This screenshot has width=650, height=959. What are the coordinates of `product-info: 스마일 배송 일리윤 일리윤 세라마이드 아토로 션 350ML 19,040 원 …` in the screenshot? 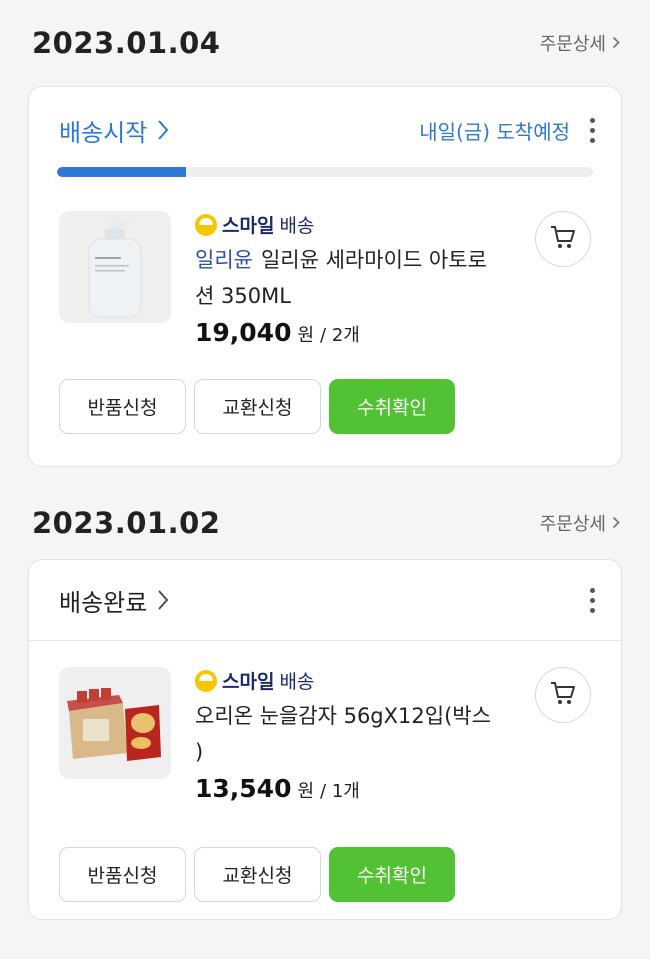 It's located at (393, 279).